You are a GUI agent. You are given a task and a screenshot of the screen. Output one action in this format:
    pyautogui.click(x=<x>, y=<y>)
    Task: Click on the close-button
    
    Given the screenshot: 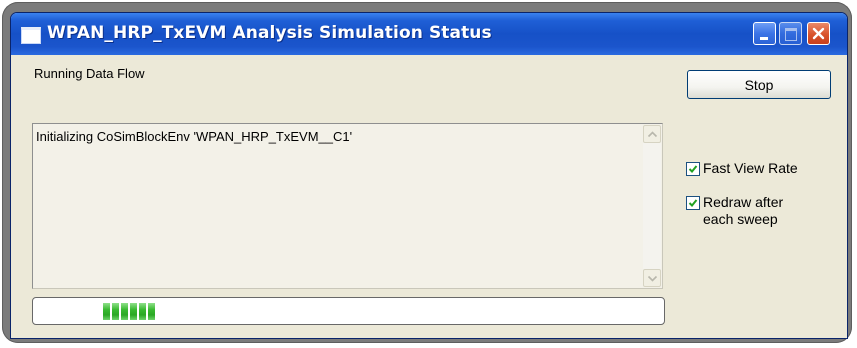 What is the action you would take?
    pyautogui.click(x=818, y=33)
    